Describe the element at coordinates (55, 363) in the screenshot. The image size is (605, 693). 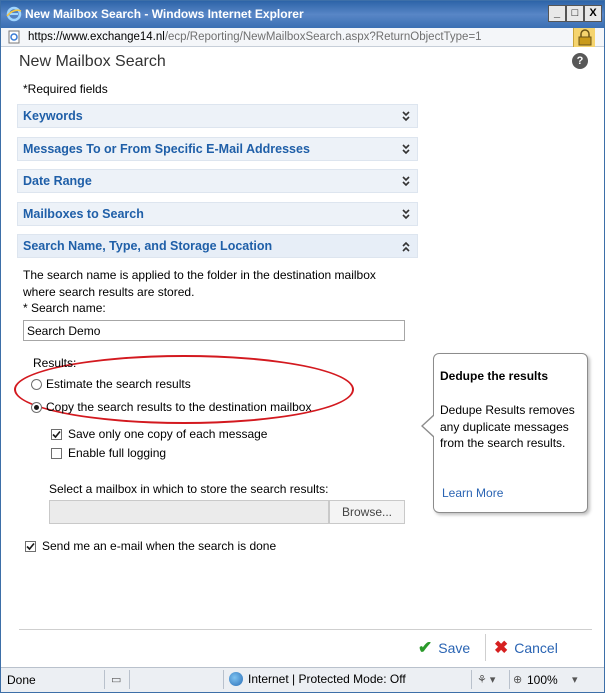
I see `results-label: Results:` at that location.